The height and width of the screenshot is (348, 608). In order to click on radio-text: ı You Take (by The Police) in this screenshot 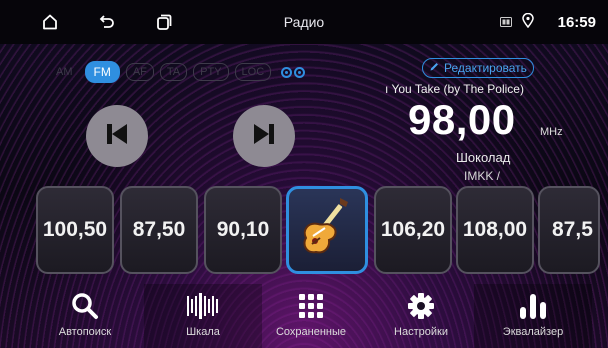, I will do `click(454, 89)`.